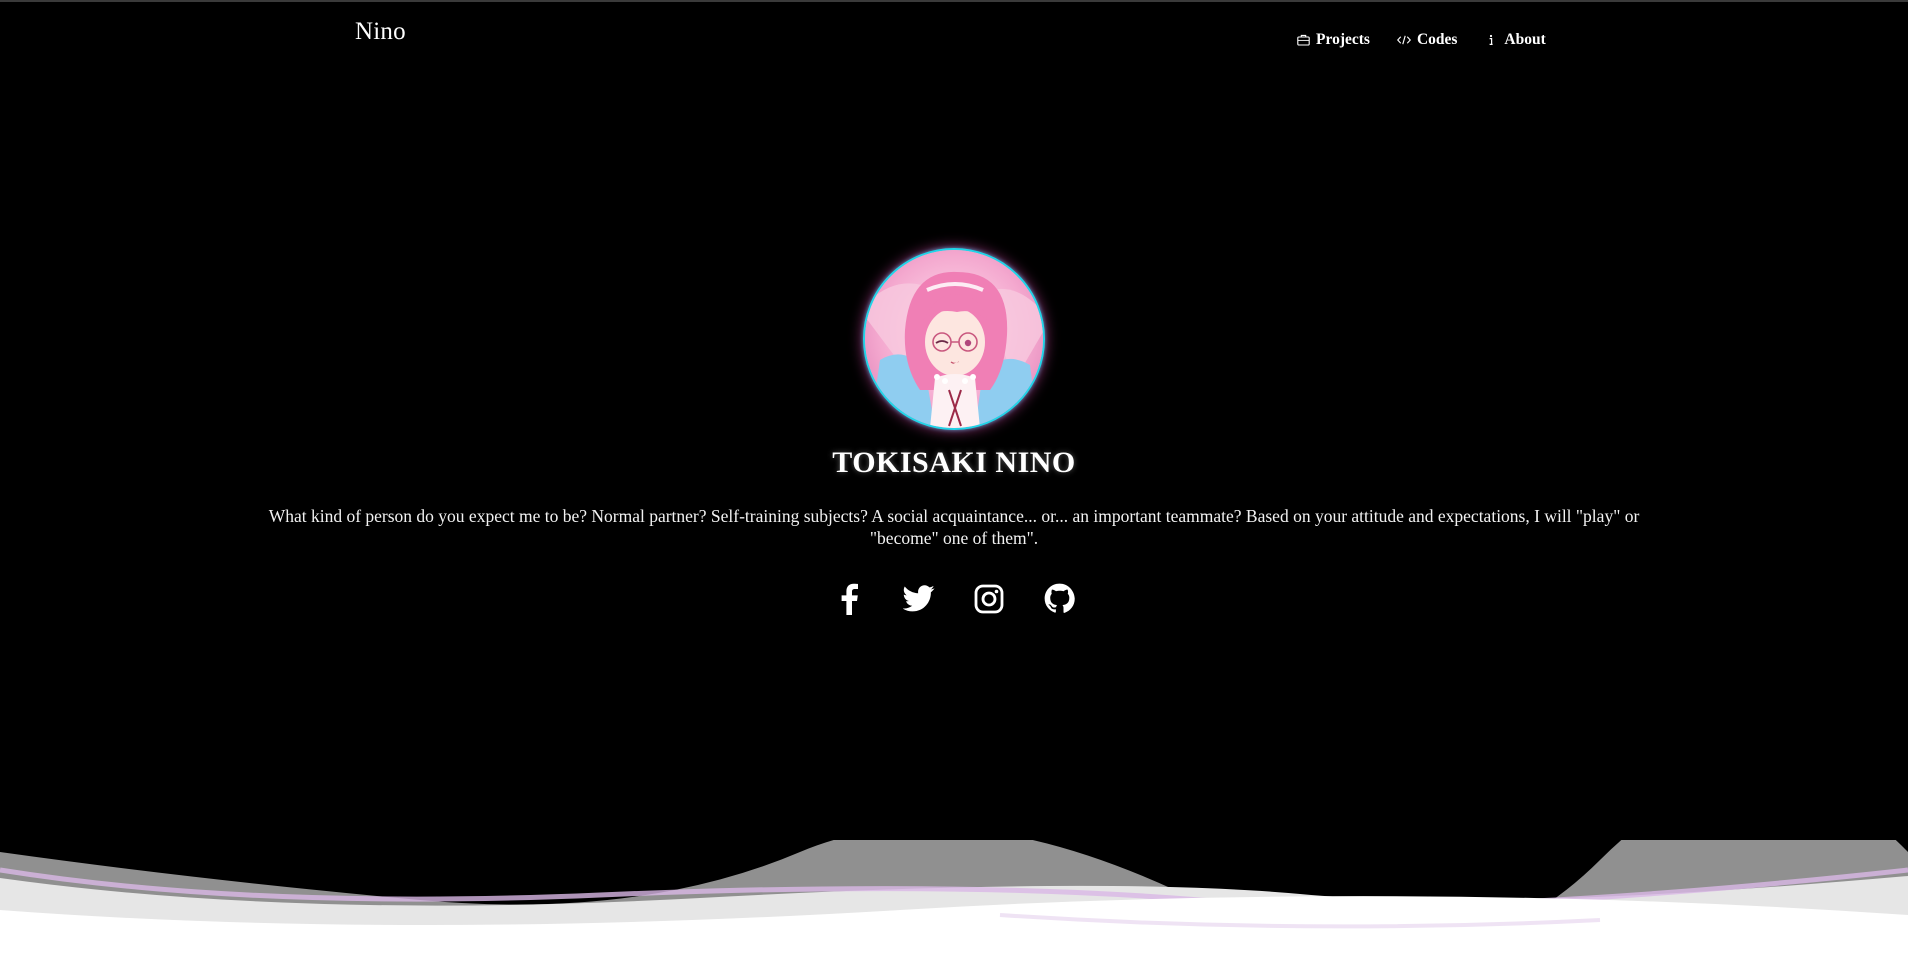 This screenshot has width=1908, height=958. Describe the element at coordinates (1403, 40) in the screenshot. I see `code-icon` at that location.